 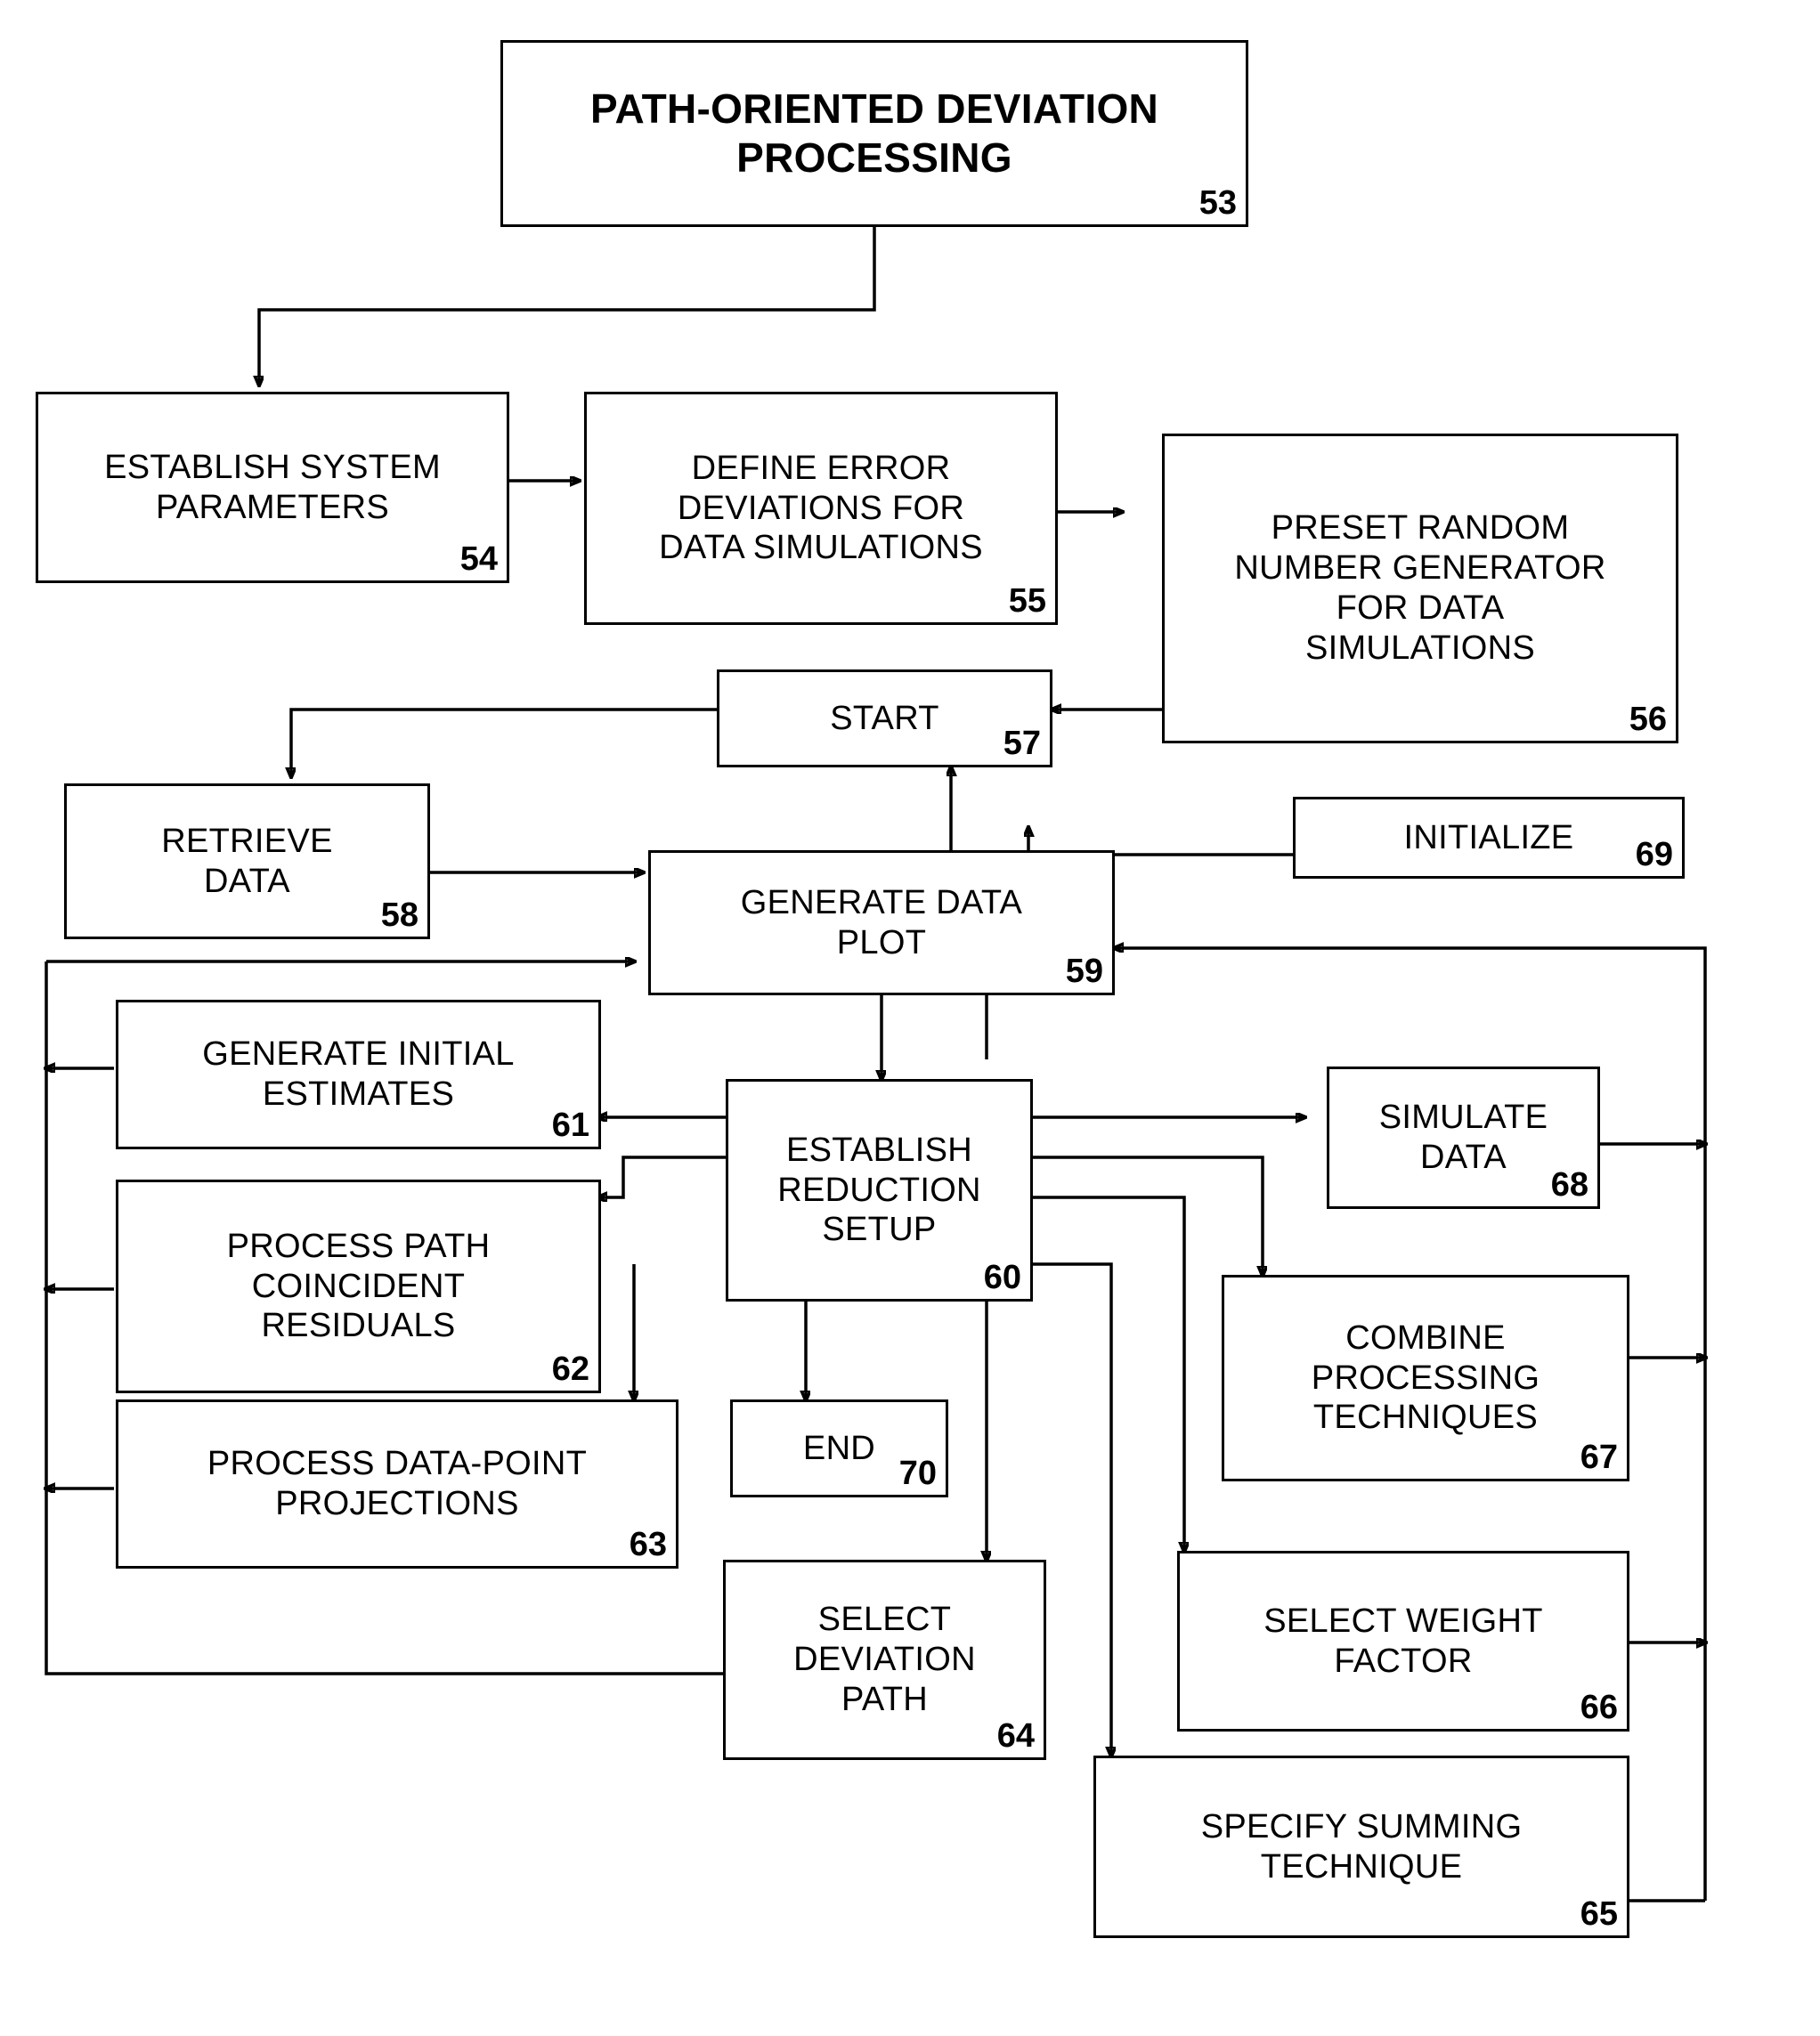 I want to click on node-process-data-point-projections: PROCESS DATA-POINT PROJECTIONS 63, so click(x=397, y=1484).